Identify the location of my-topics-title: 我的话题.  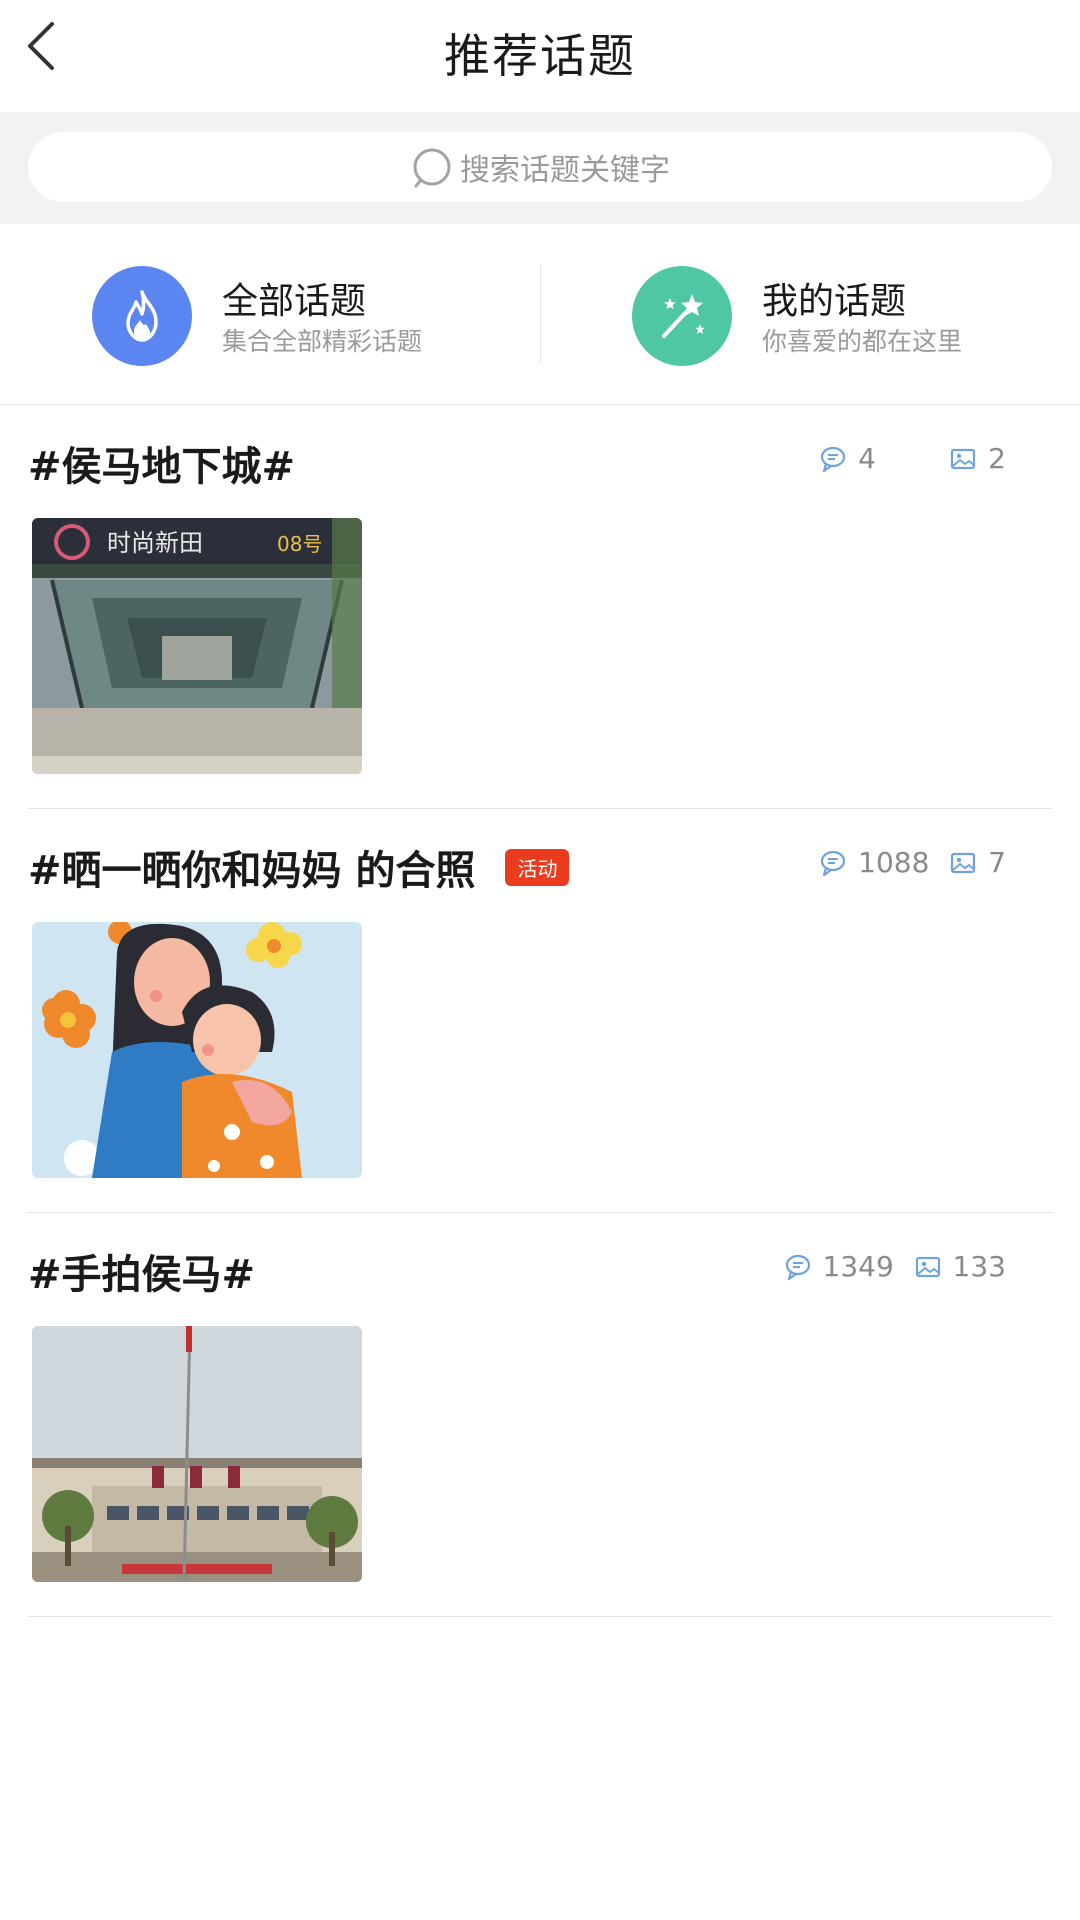
(834, 301).